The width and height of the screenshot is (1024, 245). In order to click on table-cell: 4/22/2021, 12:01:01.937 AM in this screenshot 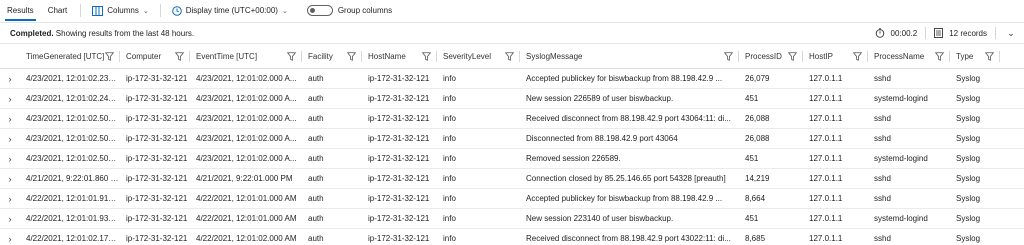, I will do `click(70, 218)`.